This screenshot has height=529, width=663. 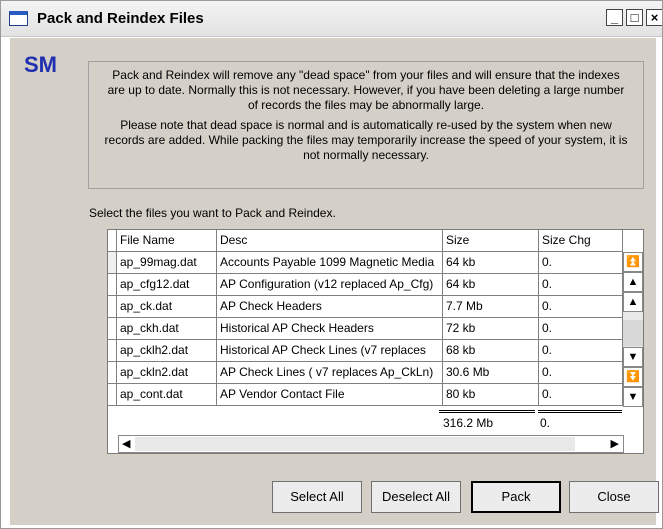 I want to click on close-window-button: ×, so click(x=654, y=17).